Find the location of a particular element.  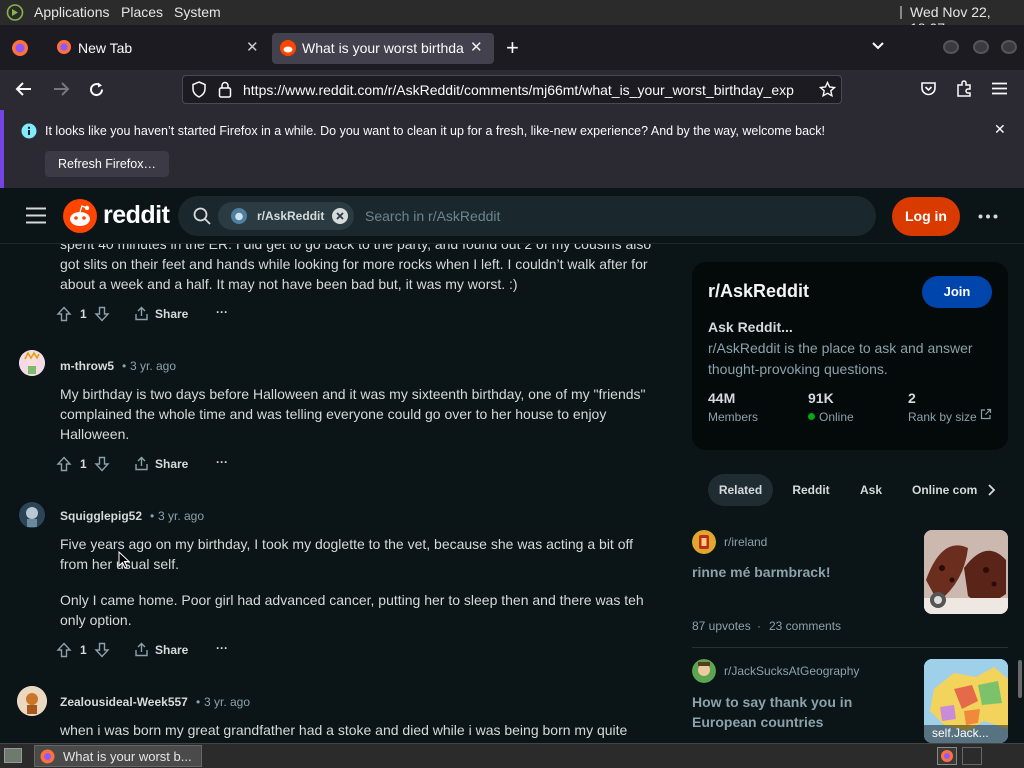

comment-author: m-throw5 is located at coordinates (87, 366).